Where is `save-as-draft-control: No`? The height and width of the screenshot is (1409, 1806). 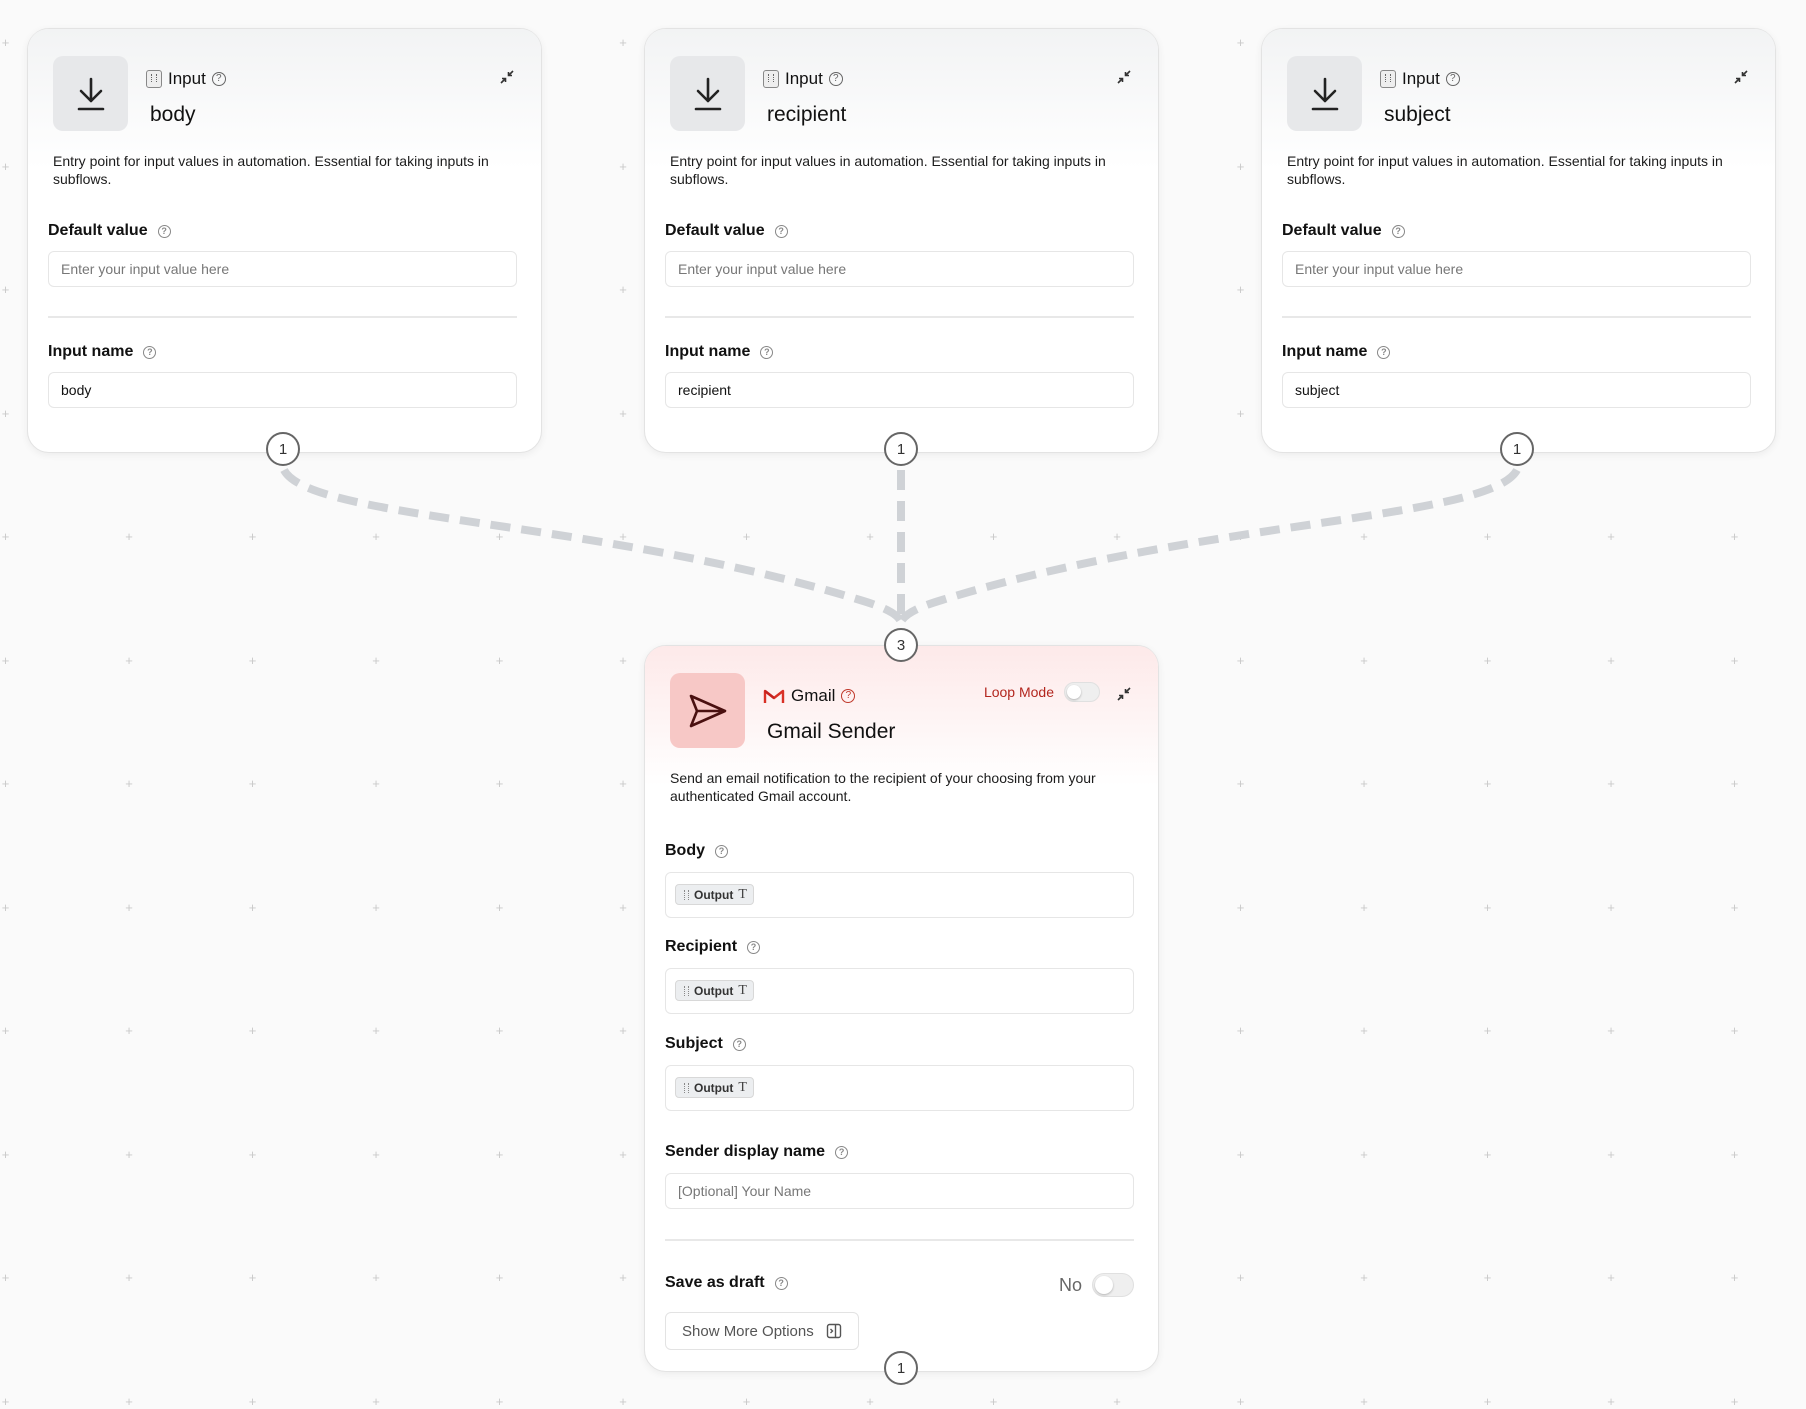
save-as-draft-control: No is located at coordinates (1096, 1285).